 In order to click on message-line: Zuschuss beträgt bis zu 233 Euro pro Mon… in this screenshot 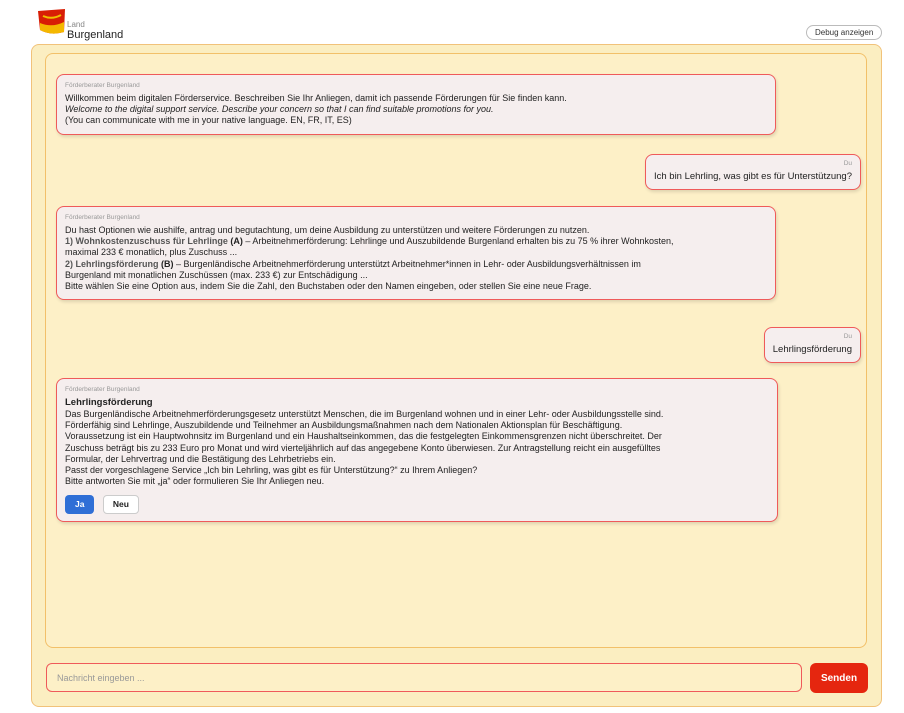, I will do `click(363, 447)`.